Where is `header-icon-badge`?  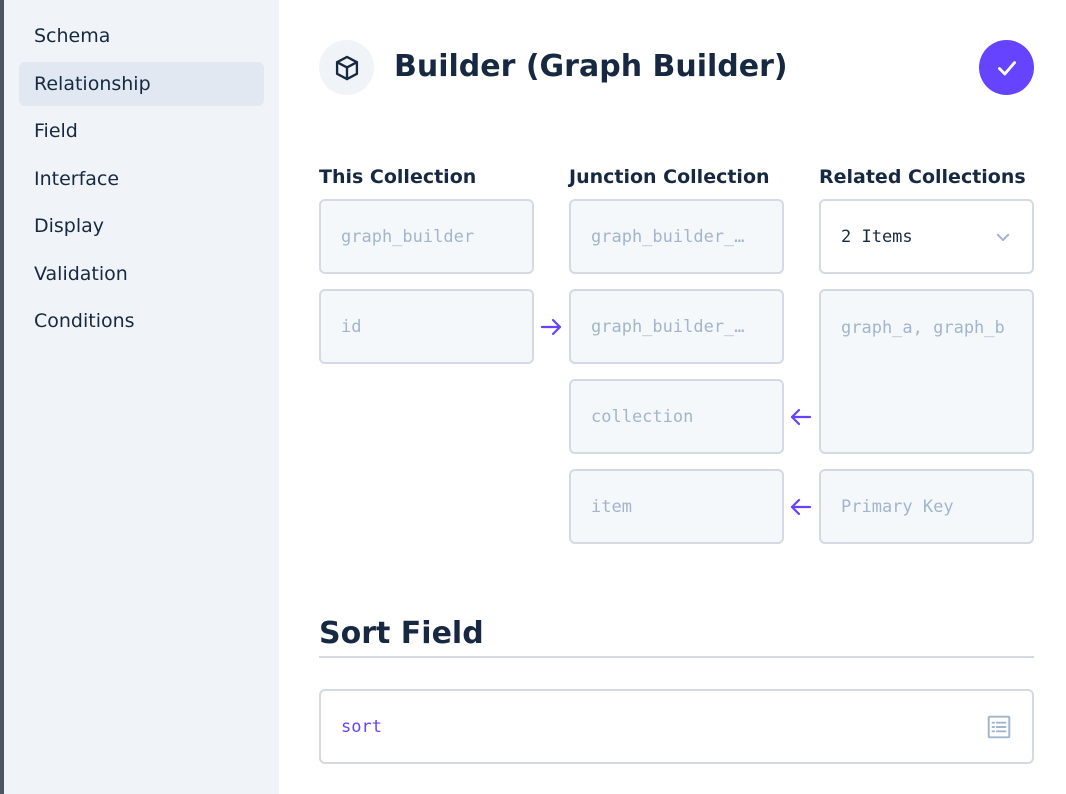
header-icon-badge is located at coordinates (346, 67).